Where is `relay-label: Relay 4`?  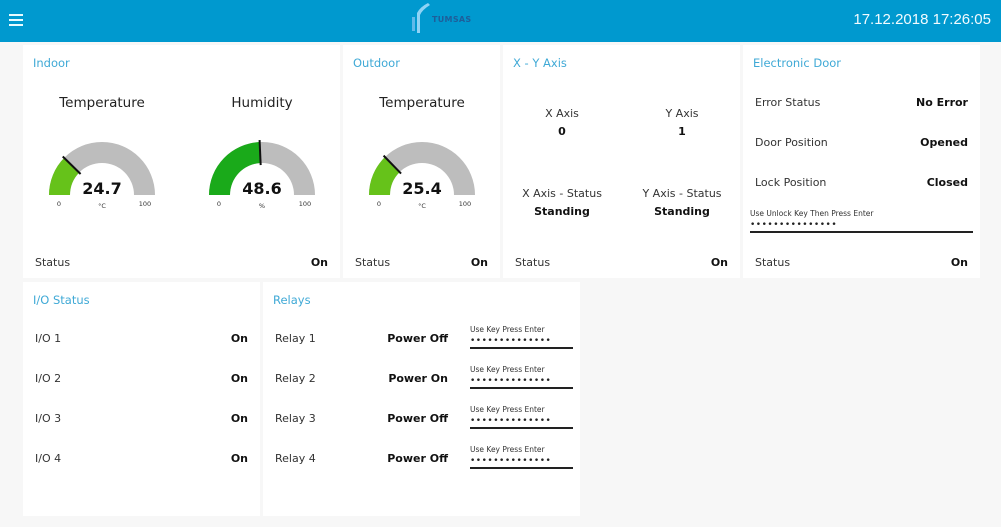
relay-label: Relay 4 is located at coordinates (295, 458).